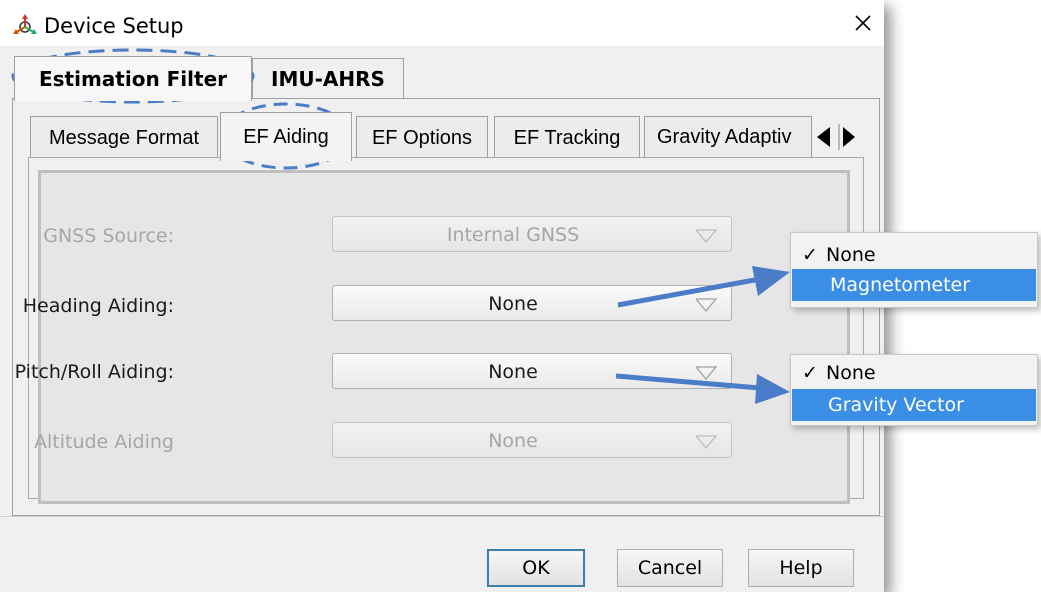  What do you see at coordinates (848, 137) in the screenshot?
I see `triangle-right-icon` at bounding box center [848, 137].